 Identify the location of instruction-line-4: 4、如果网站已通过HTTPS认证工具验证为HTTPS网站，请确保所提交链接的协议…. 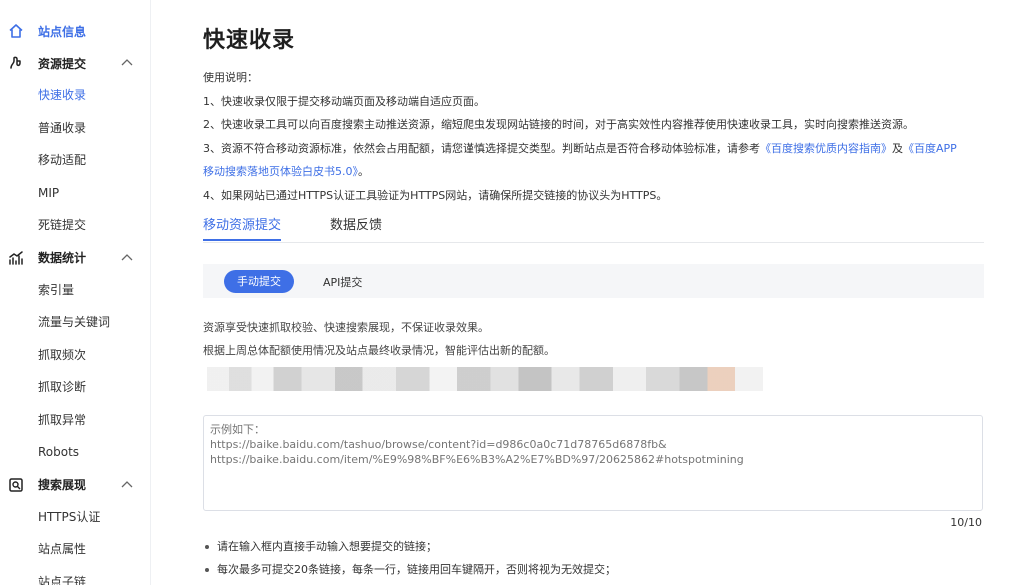
(435, 195).